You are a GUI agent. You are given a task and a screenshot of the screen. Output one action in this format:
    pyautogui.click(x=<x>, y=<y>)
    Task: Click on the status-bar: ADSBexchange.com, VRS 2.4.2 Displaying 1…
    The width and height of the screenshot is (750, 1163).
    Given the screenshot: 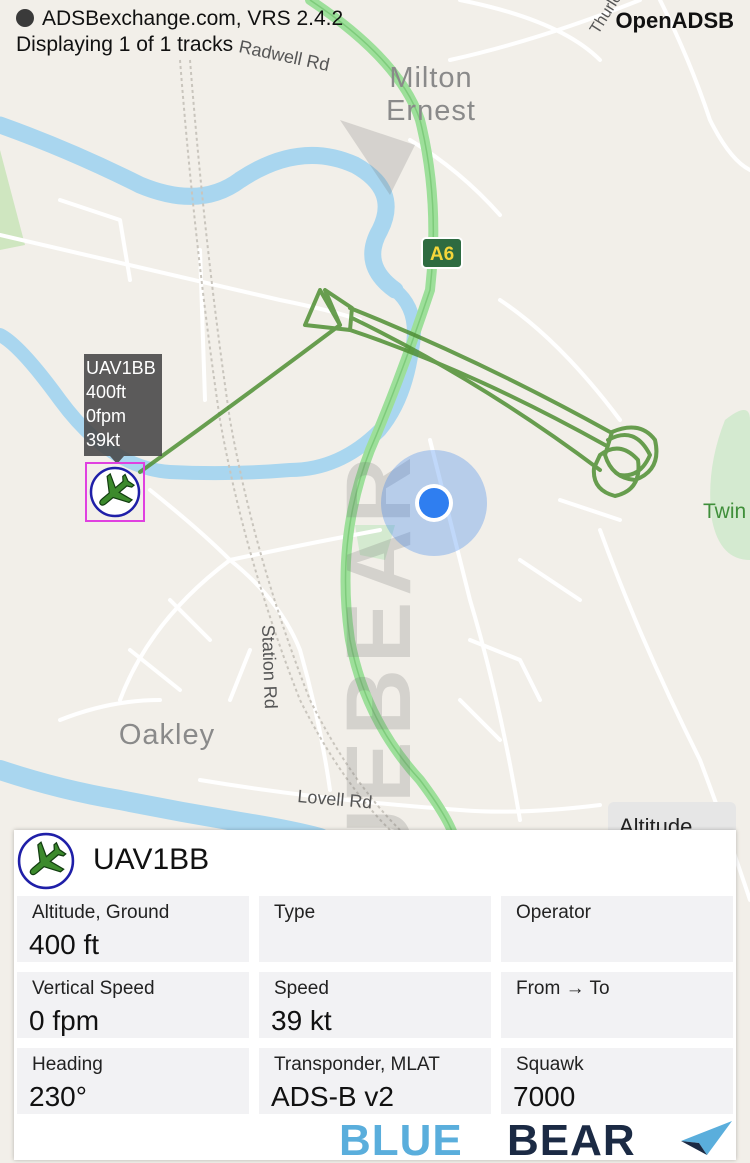 What is the action you would take?
    pyautogui.click(x=179, y=32)
    